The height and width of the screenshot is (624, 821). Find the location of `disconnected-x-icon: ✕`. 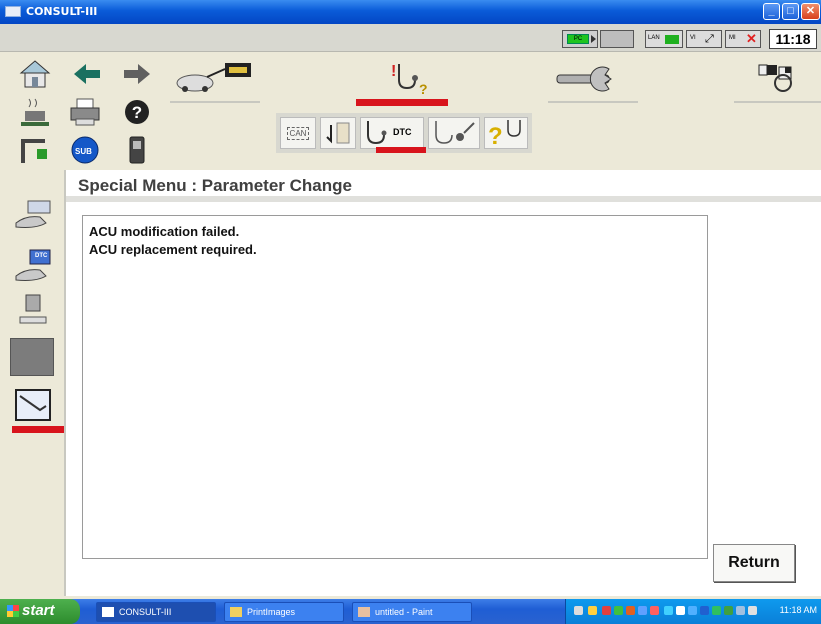

disconnected-x-icon: ✕ is located at coordinates (751, 38).